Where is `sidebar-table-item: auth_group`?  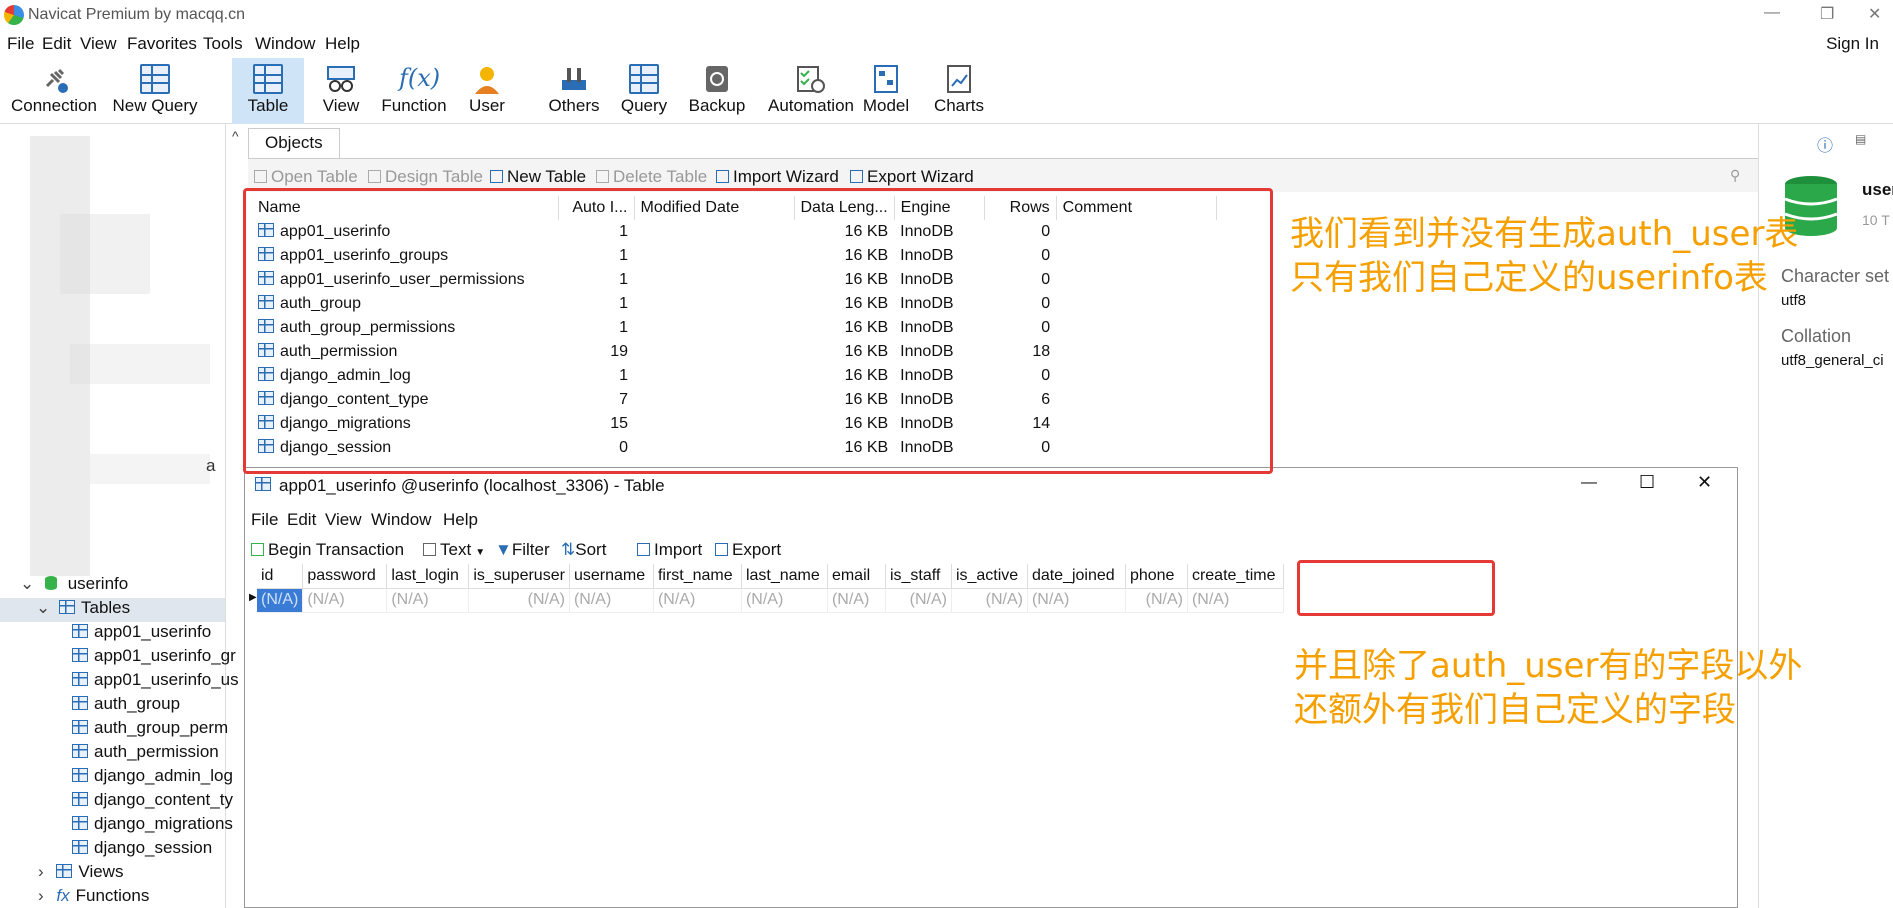 sidebar-table-item: auth_group is located at coordinates (126, 704).